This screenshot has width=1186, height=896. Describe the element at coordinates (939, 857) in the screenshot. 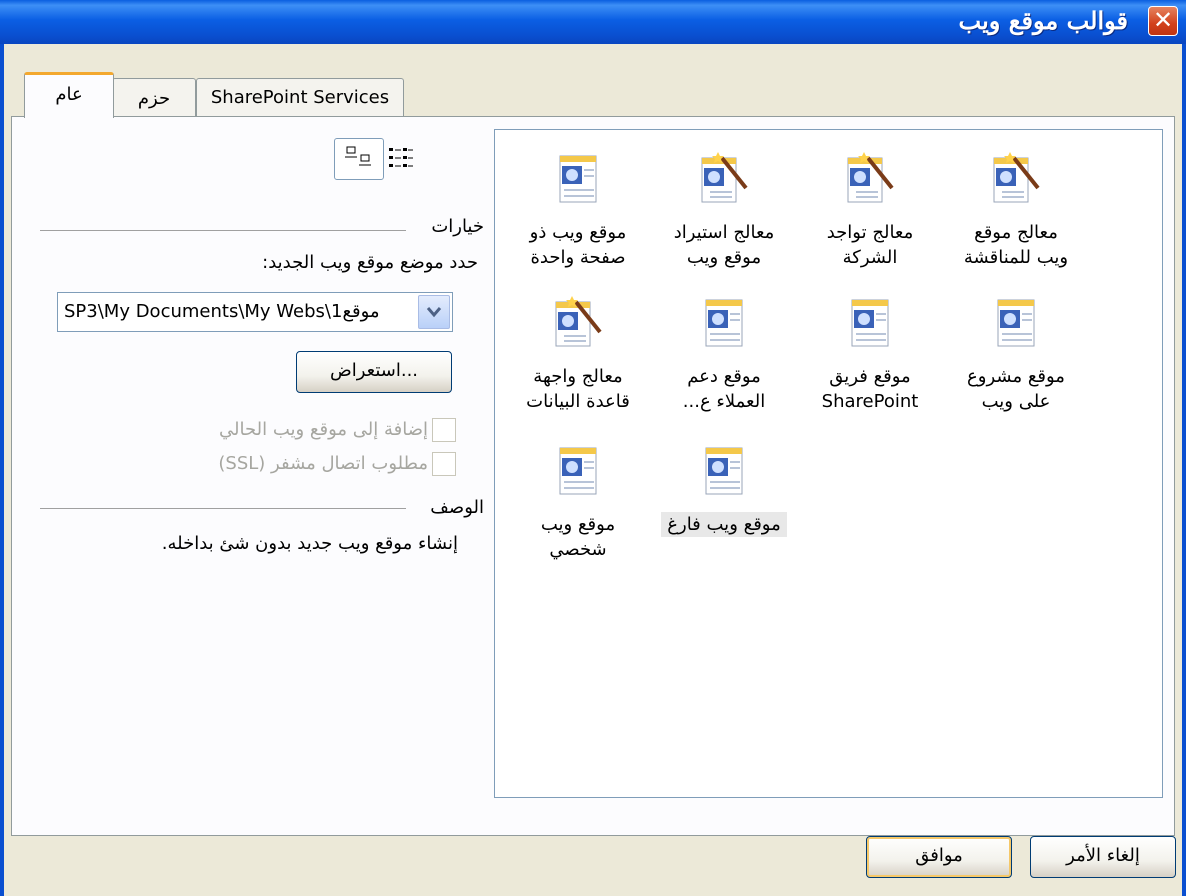

I see `ok-button: موافق` at that location.